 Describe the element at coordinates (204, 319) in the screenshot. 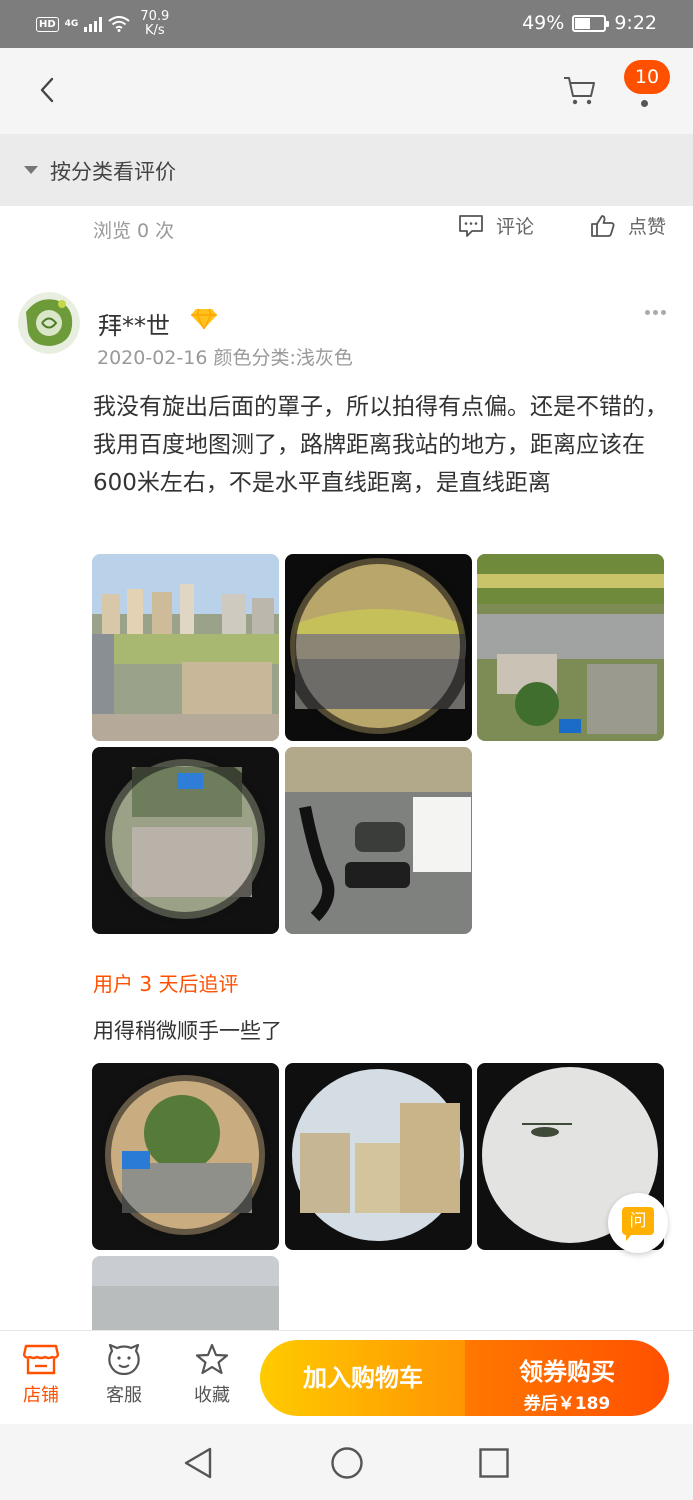

I see `diamond-icon` at that location.